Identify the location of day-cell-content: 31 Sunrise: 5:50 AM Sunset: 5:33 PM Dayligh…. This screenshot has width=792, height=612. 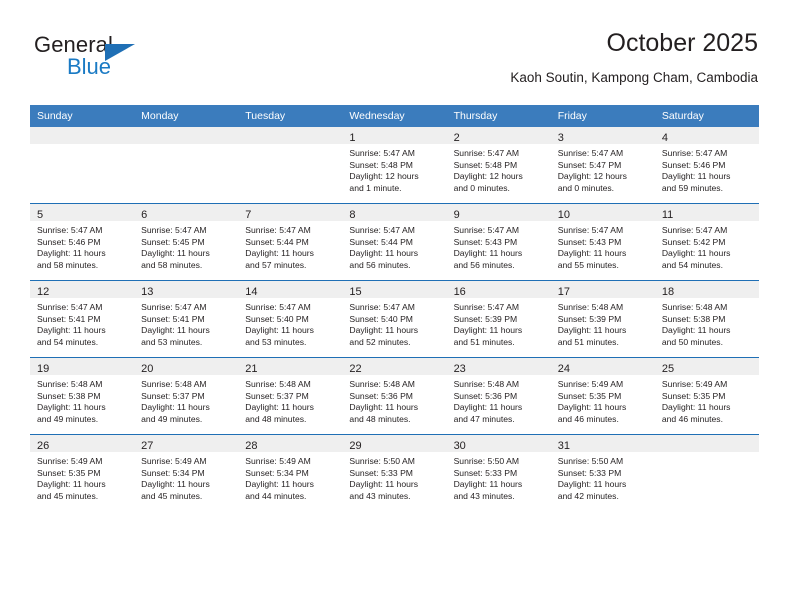
(602, 473).